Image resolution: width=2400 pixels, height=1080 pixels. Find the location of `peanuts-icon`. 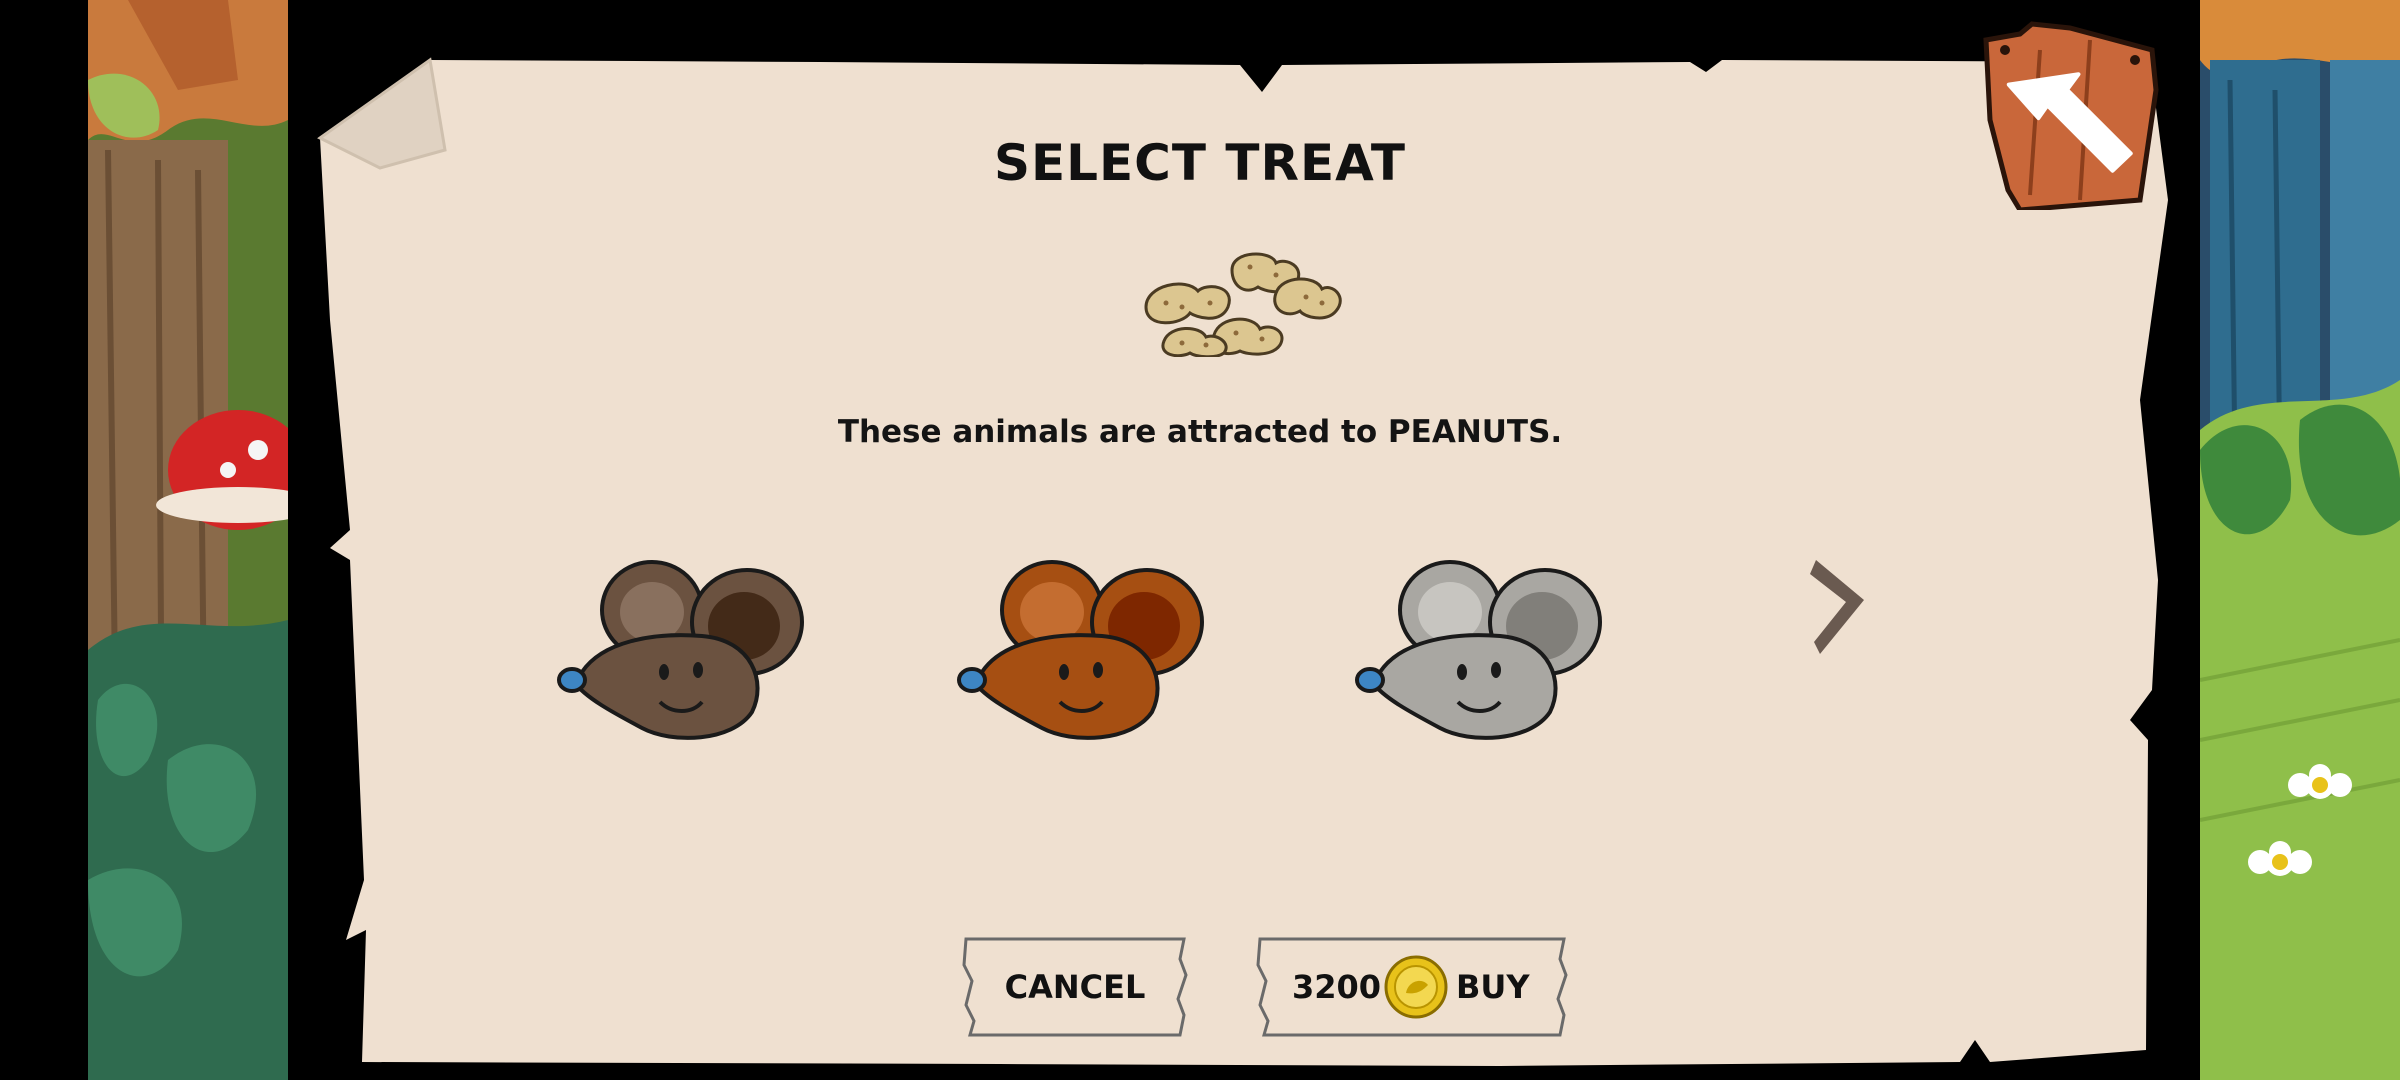

peanuts-icon is located at coordinates (1243, 304).